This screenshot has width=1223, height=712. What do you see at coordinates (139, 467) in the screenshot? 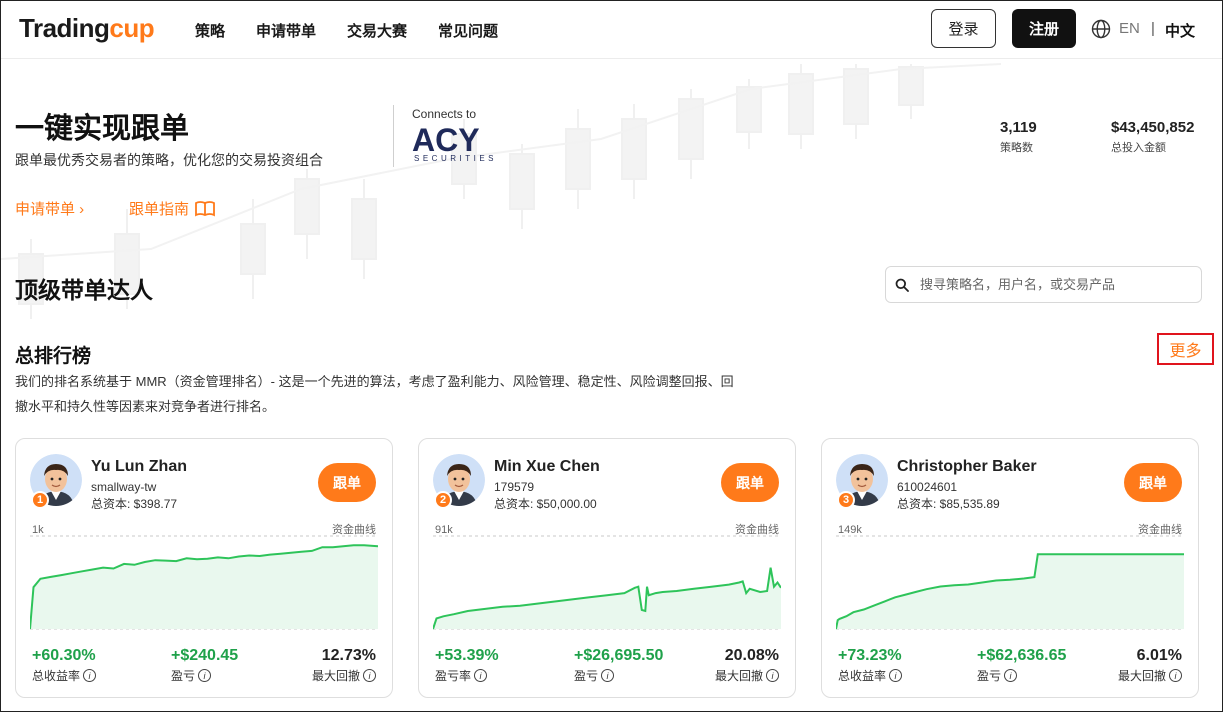
I see `trader-name: Yu Lun Zhan` at bounding box center [139, 467].